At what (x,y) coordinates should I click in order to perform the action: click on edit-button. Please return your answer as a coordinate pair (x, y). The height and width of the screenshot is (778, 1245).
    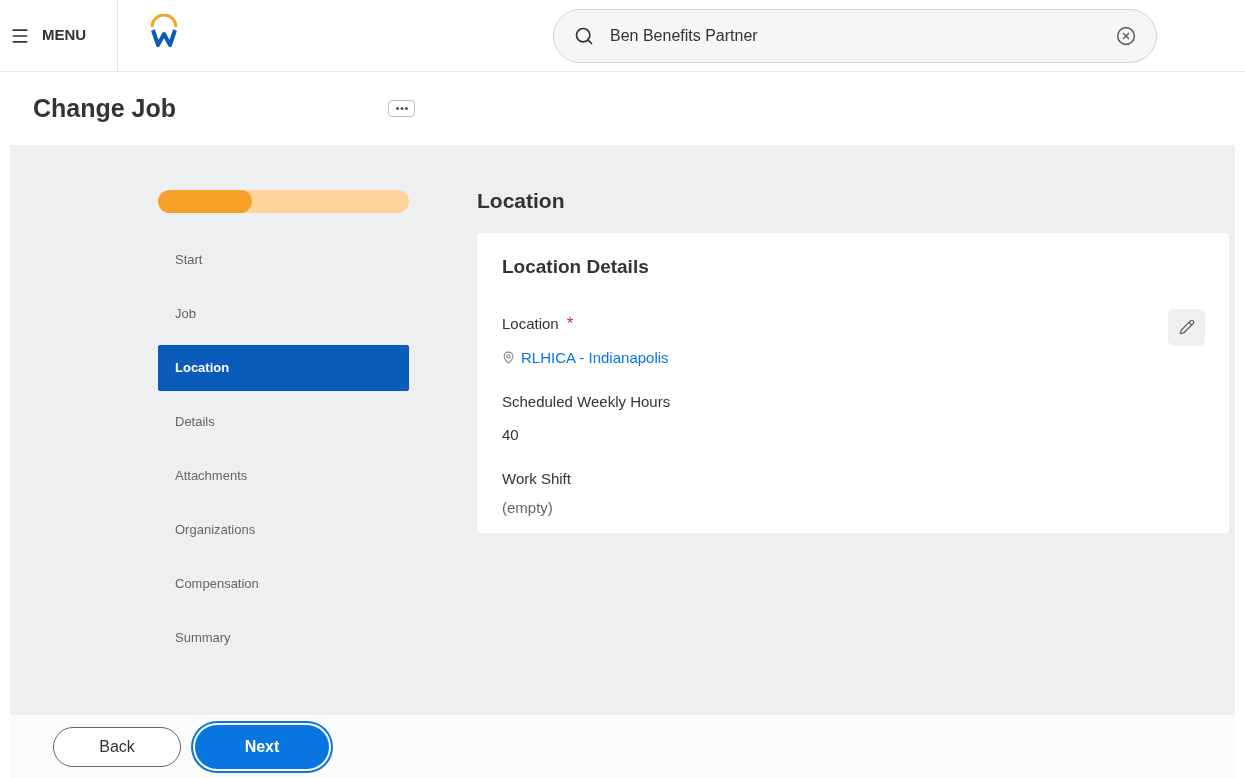
    Looking at the image, I should click on (1186, 327).